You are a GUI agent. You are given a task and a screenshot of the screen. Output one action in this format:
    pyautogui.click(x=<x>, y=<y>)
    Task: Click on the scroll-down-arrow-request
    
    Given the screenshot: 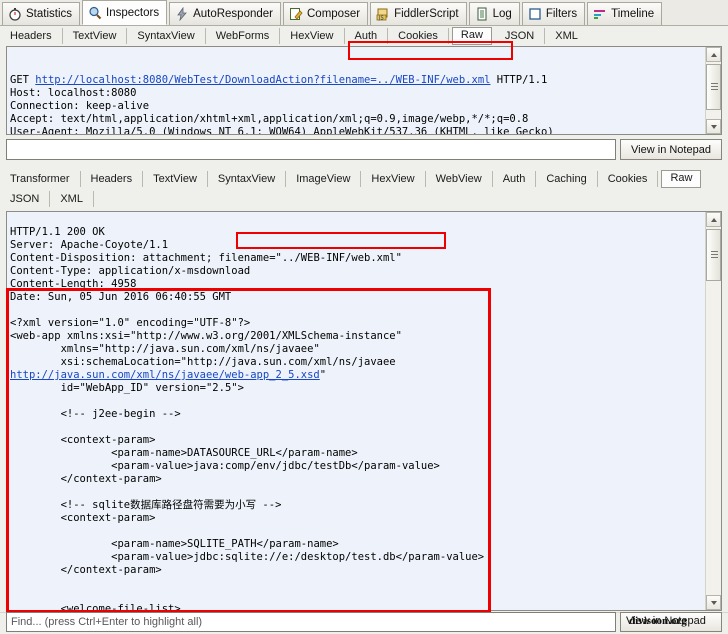 What is the action you would take?
    pyautogui.click(x=713, y=126)
    